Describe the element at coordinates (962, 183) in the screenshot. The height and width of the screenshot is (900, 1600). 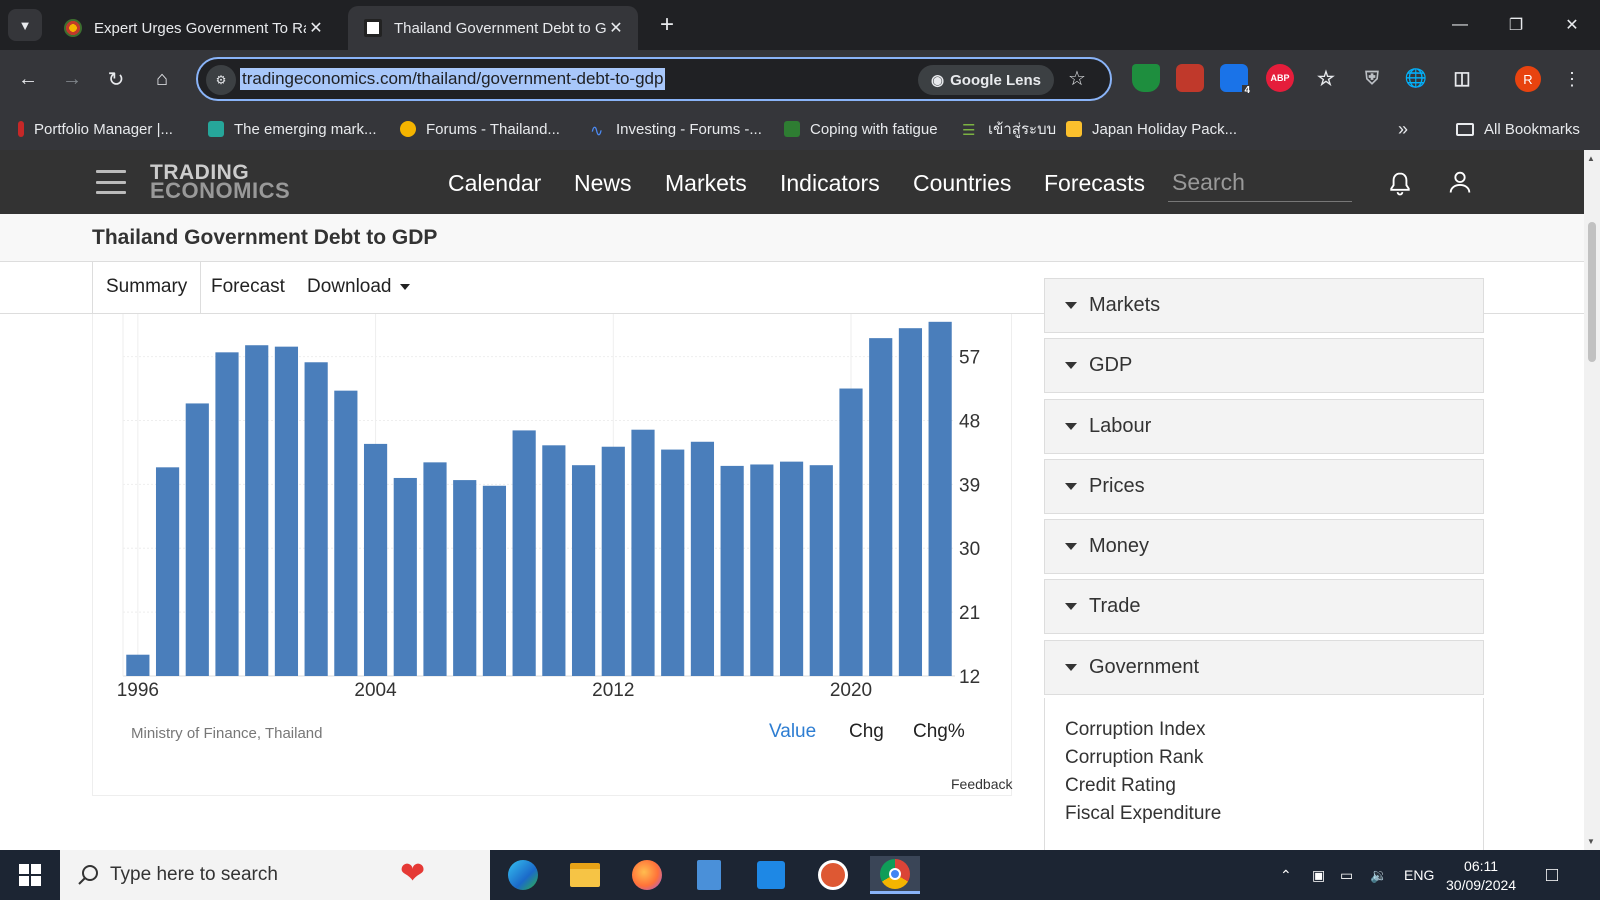
I see `nav-countries: Countries` at that location.